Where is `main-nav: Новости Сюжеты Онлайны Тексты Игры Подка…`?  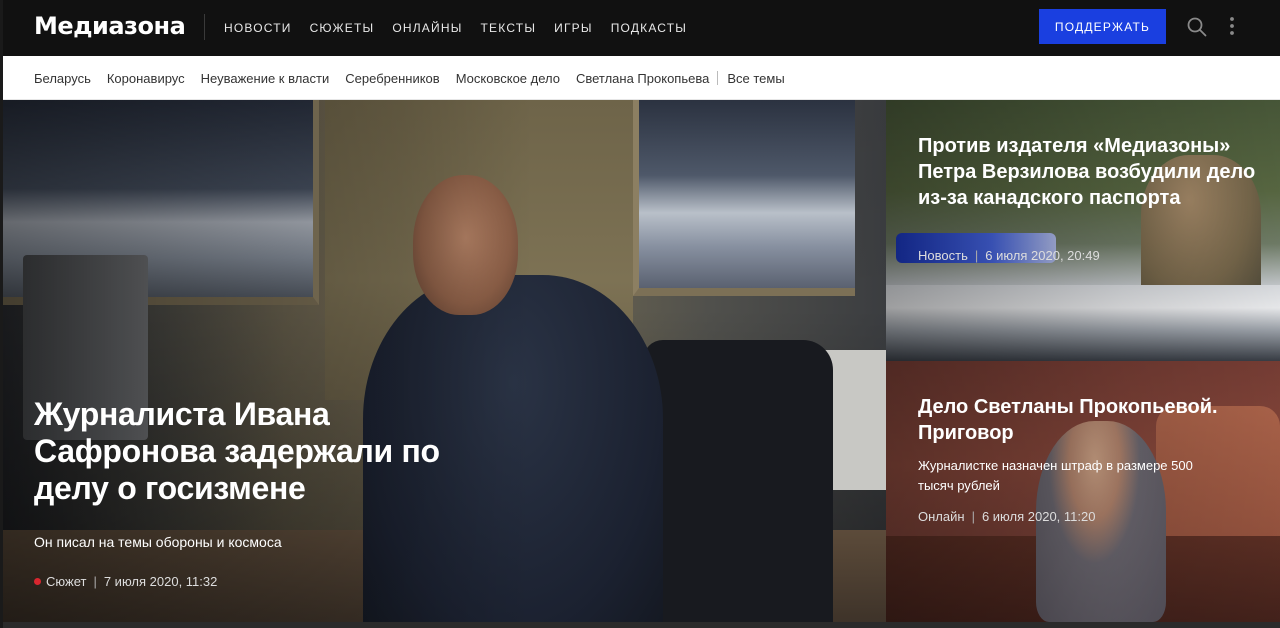 main-nav: Новости Сюжеты Онлайны Тексты Игры Подка… is located at coordinates (464, 28).